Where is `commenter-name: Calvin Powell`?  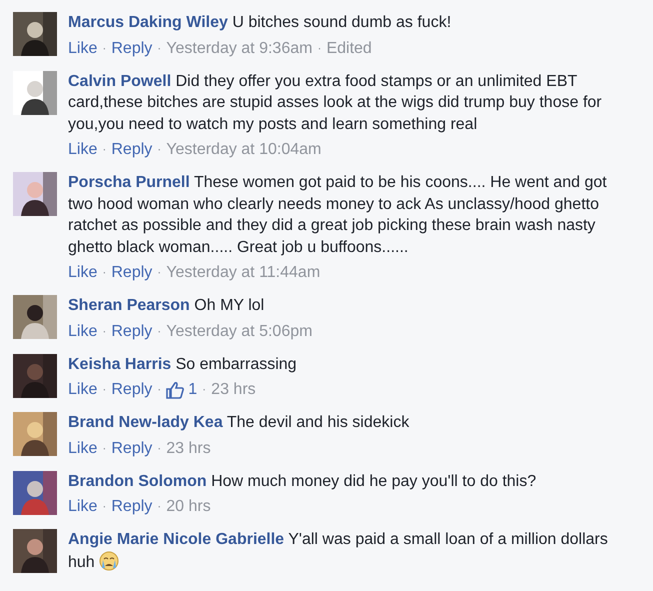 commenter-name: Calvin Powell is located at coordinates (120, 81).